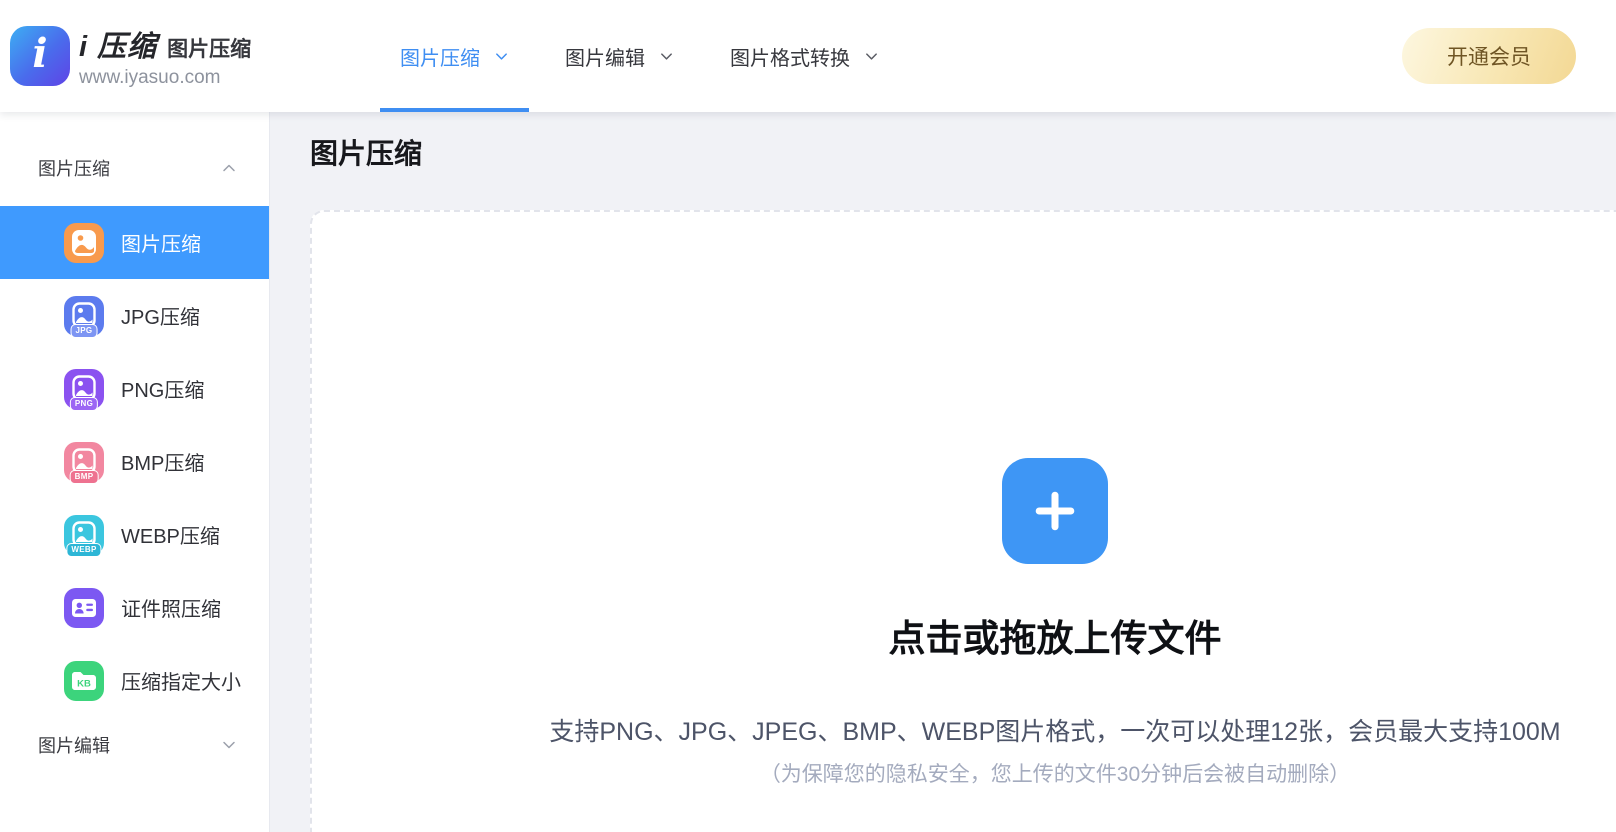 This screenshot has width=1616, height=832. What do you see at coordinates (134, 168) in the screenshot?
I see `sidebar-section-image-compress: 图片压缩` at bounding box center [134, 168].